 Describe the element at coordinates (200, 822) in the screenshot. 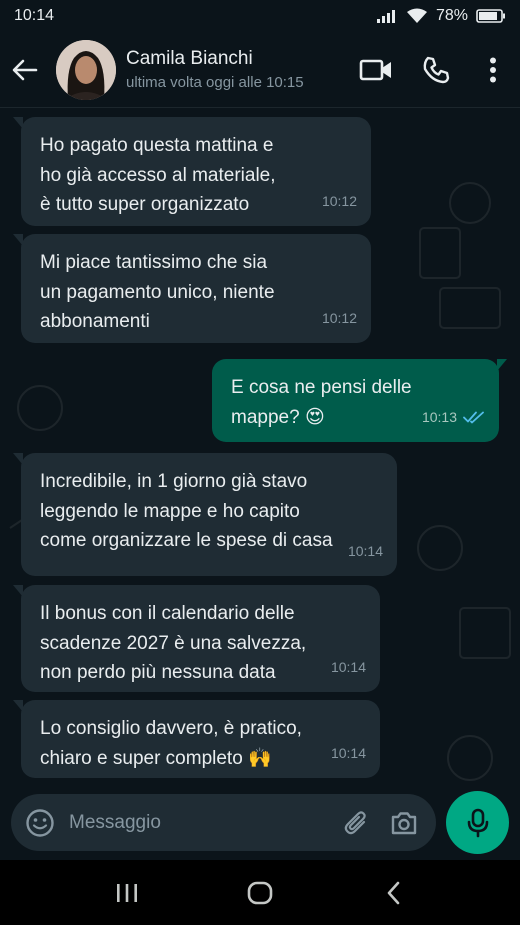

I see `message-input` at that location.